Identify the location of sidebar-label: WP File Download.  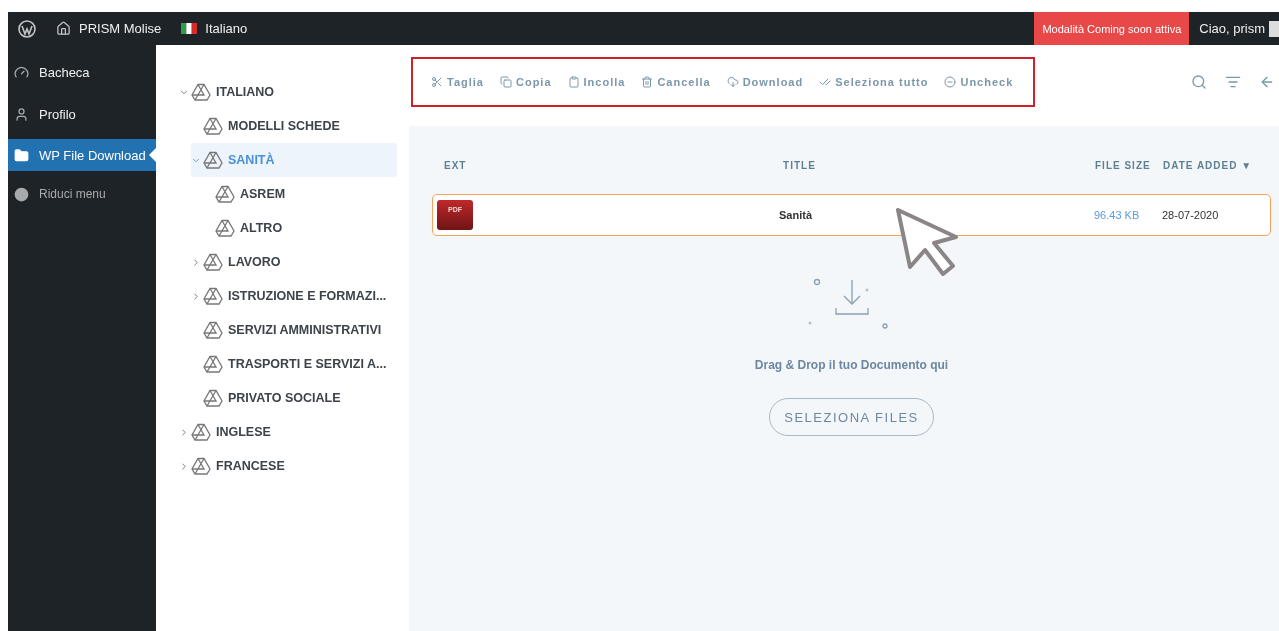
(92, 155).